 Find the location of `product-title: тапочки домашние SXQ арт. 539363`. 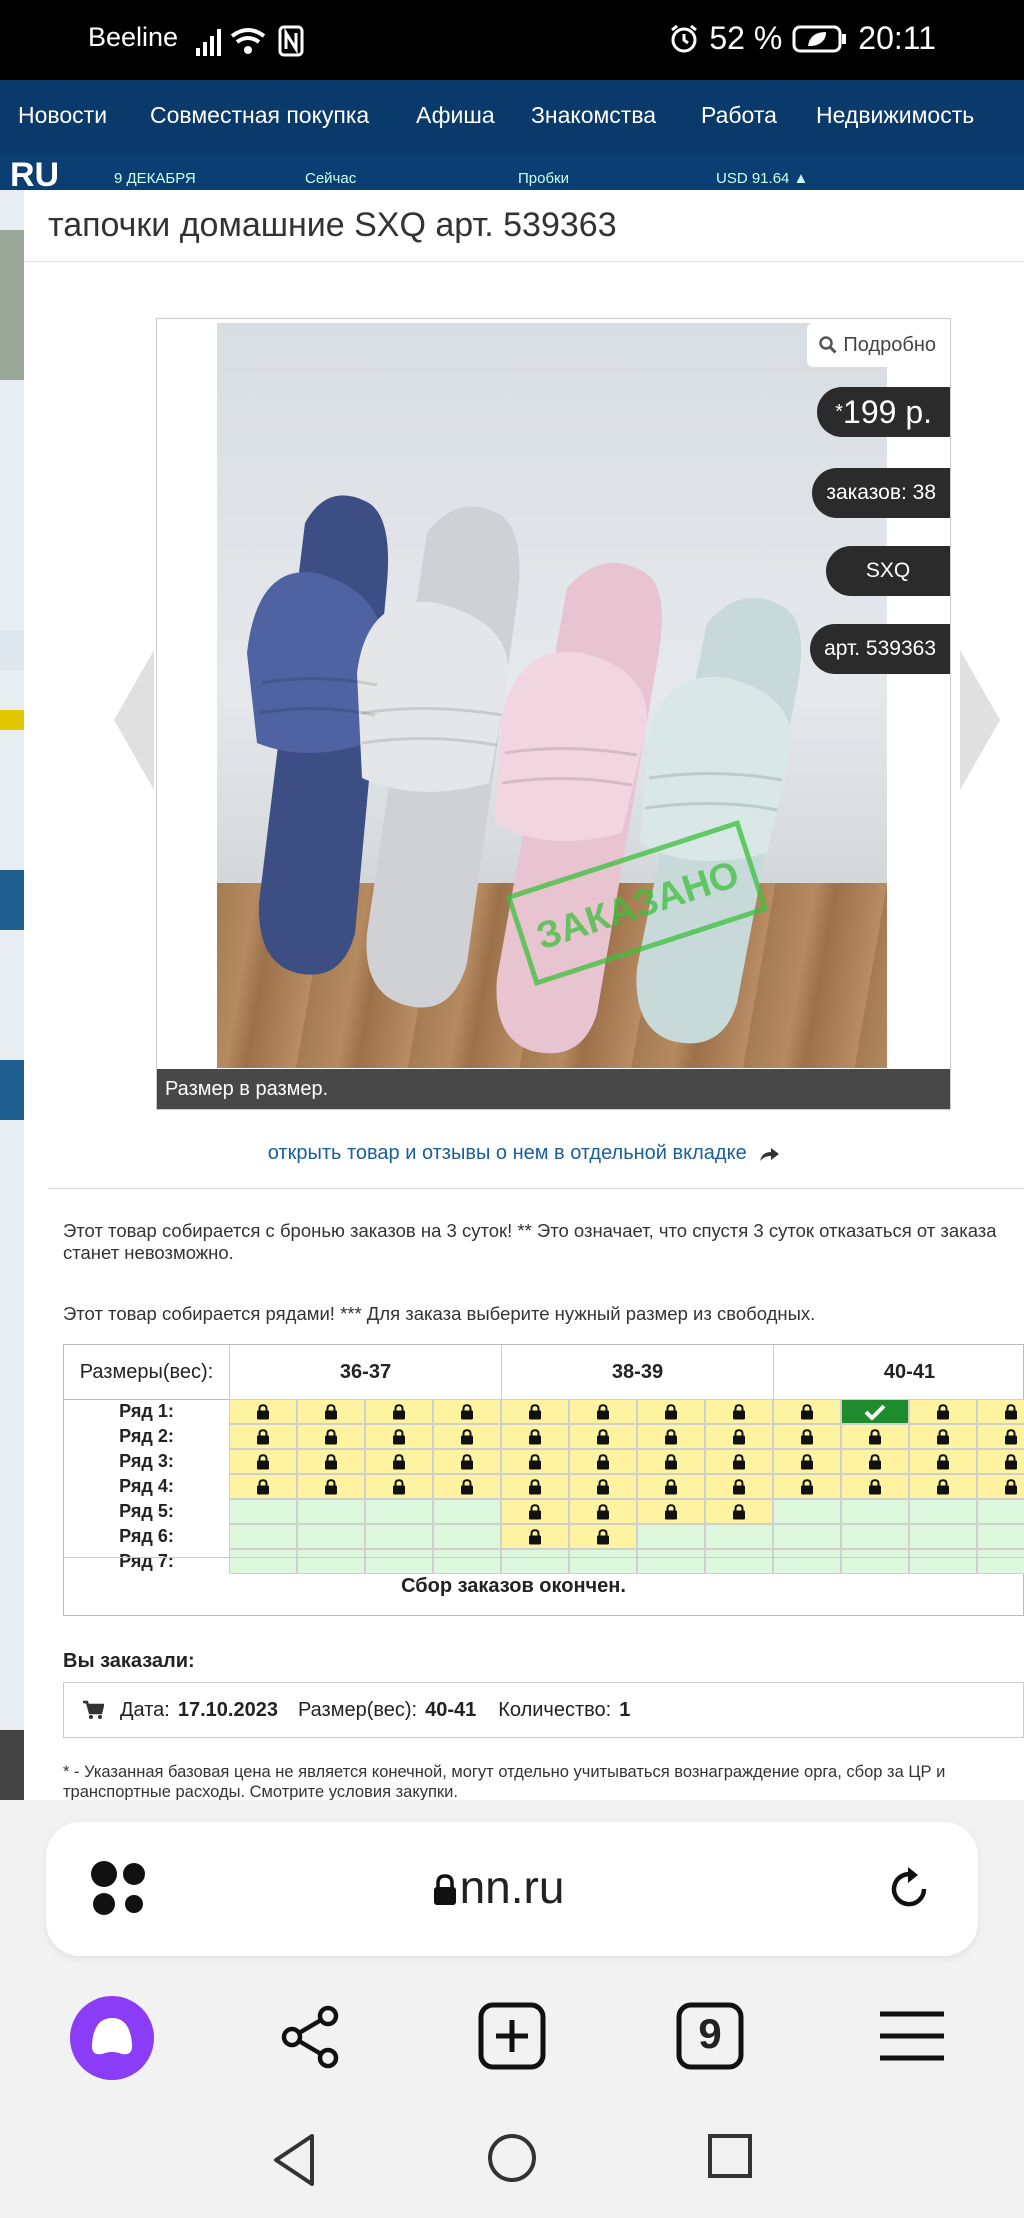

product-title: тапочки домашние SXQ арт. 539363 is located at coordinates (332, 225).